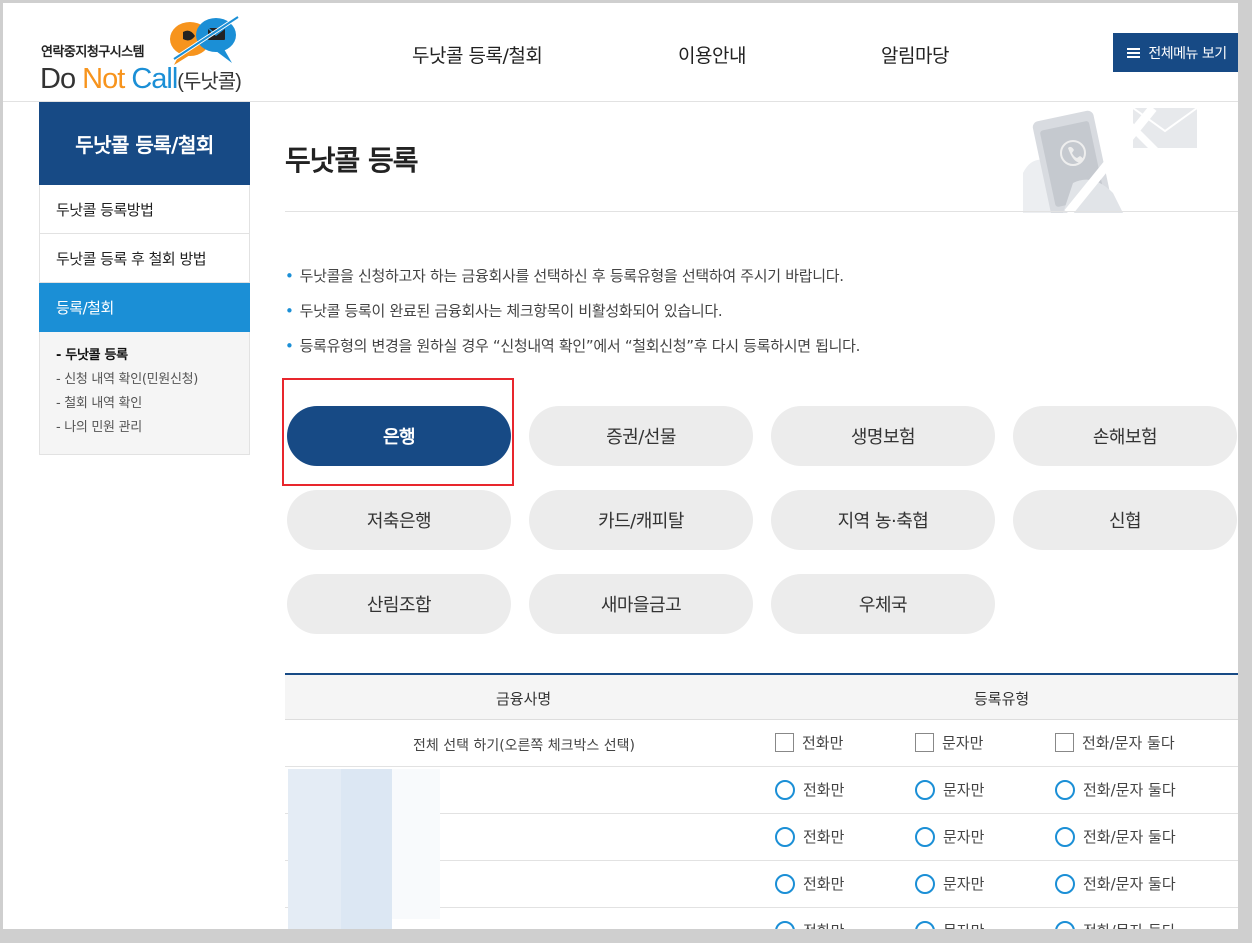  What do you see at coordinates (1110, 159) in the screenshot?
I see `phone-block-illustration-icon` at bounding box center [1110, 159].